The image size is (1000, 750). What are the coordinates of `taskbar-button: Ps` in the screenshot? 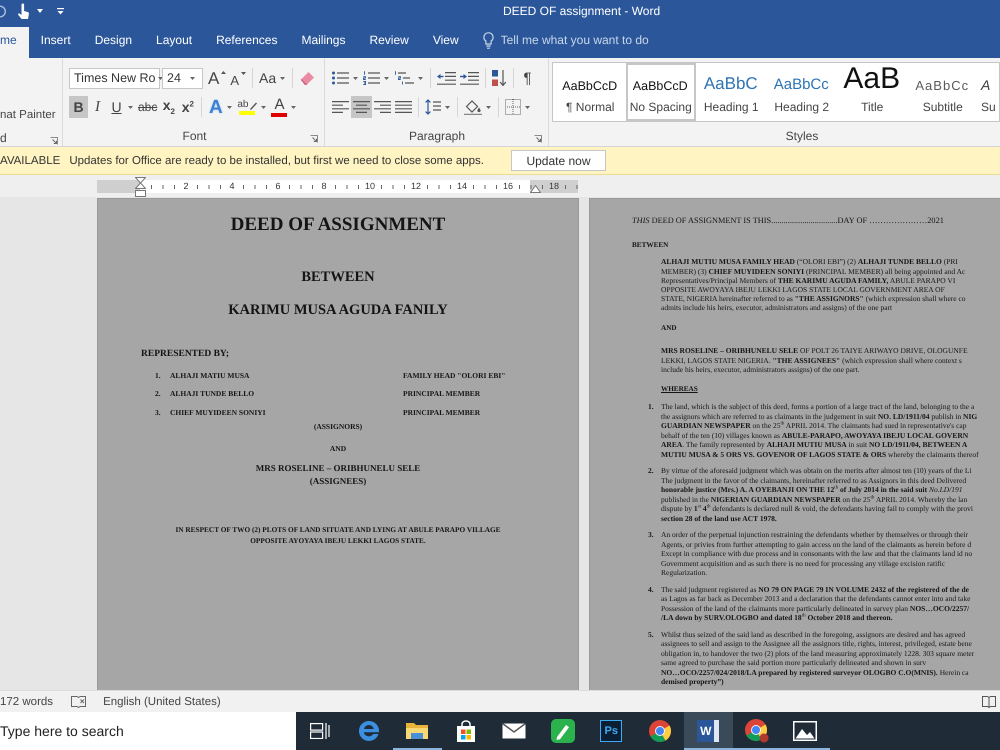 It's located at (611, 731).